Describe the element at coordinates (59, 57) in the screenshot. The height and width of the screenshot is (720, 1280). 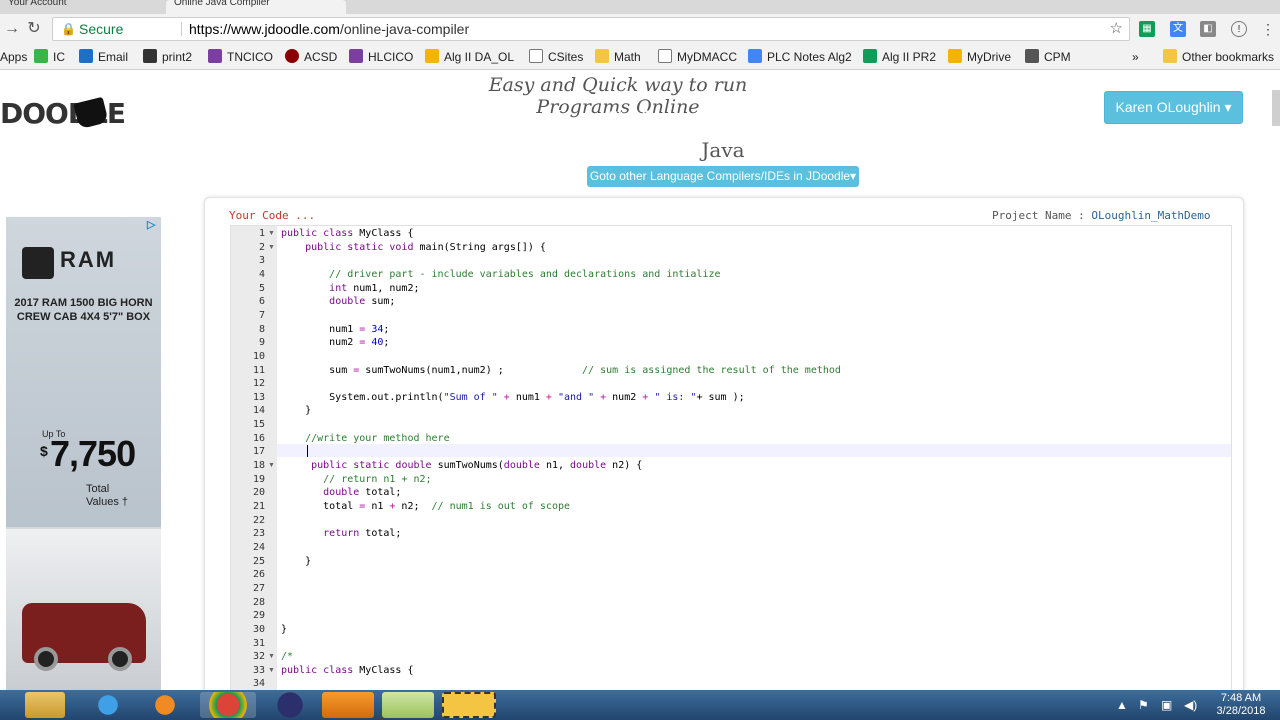
I see `bookmark-label: IC` at that location.